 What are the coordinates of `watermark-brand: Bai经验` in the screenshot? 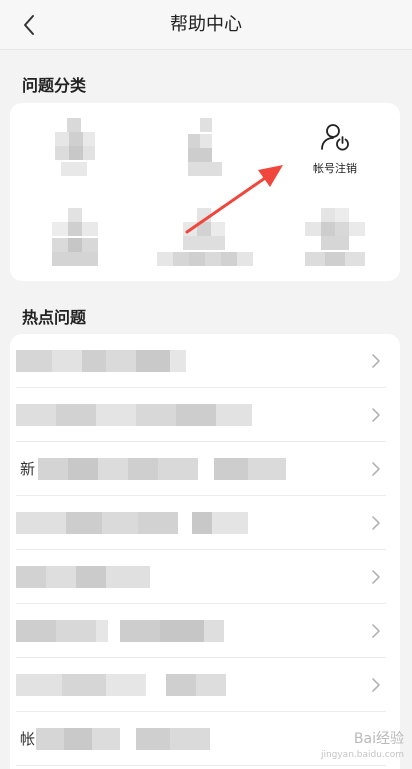 It's located at (378, 739).